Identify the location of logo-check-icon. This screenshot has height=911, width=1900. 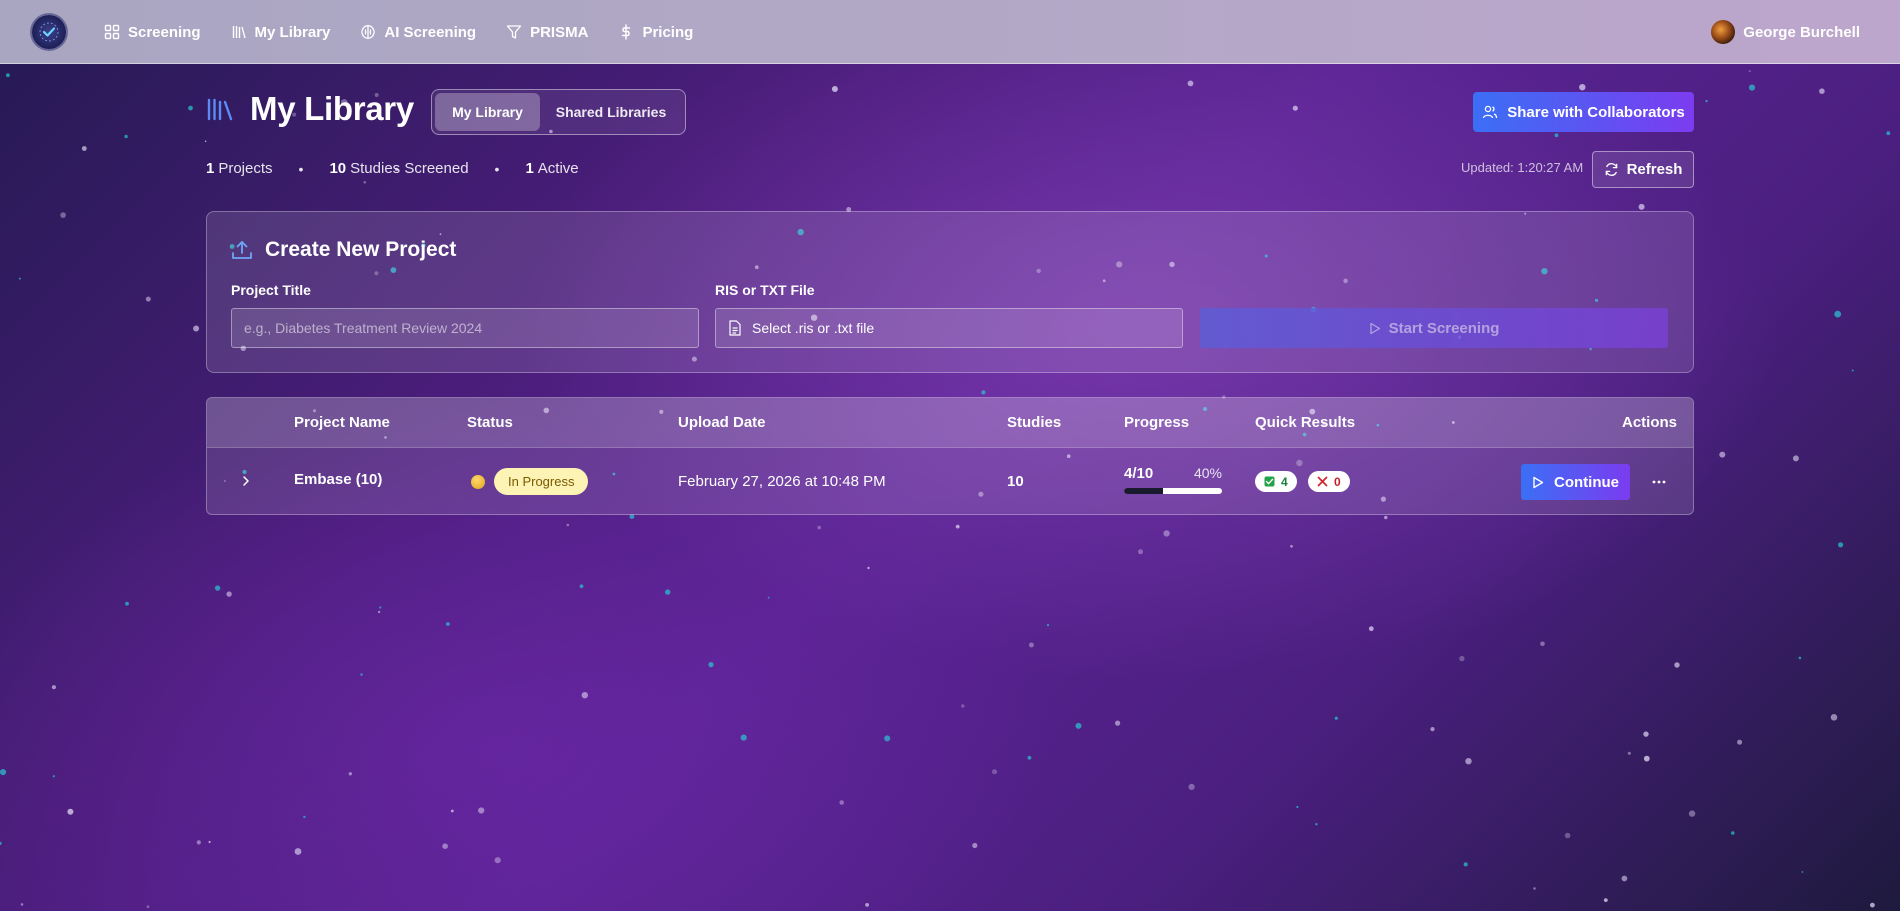
(49, 32).